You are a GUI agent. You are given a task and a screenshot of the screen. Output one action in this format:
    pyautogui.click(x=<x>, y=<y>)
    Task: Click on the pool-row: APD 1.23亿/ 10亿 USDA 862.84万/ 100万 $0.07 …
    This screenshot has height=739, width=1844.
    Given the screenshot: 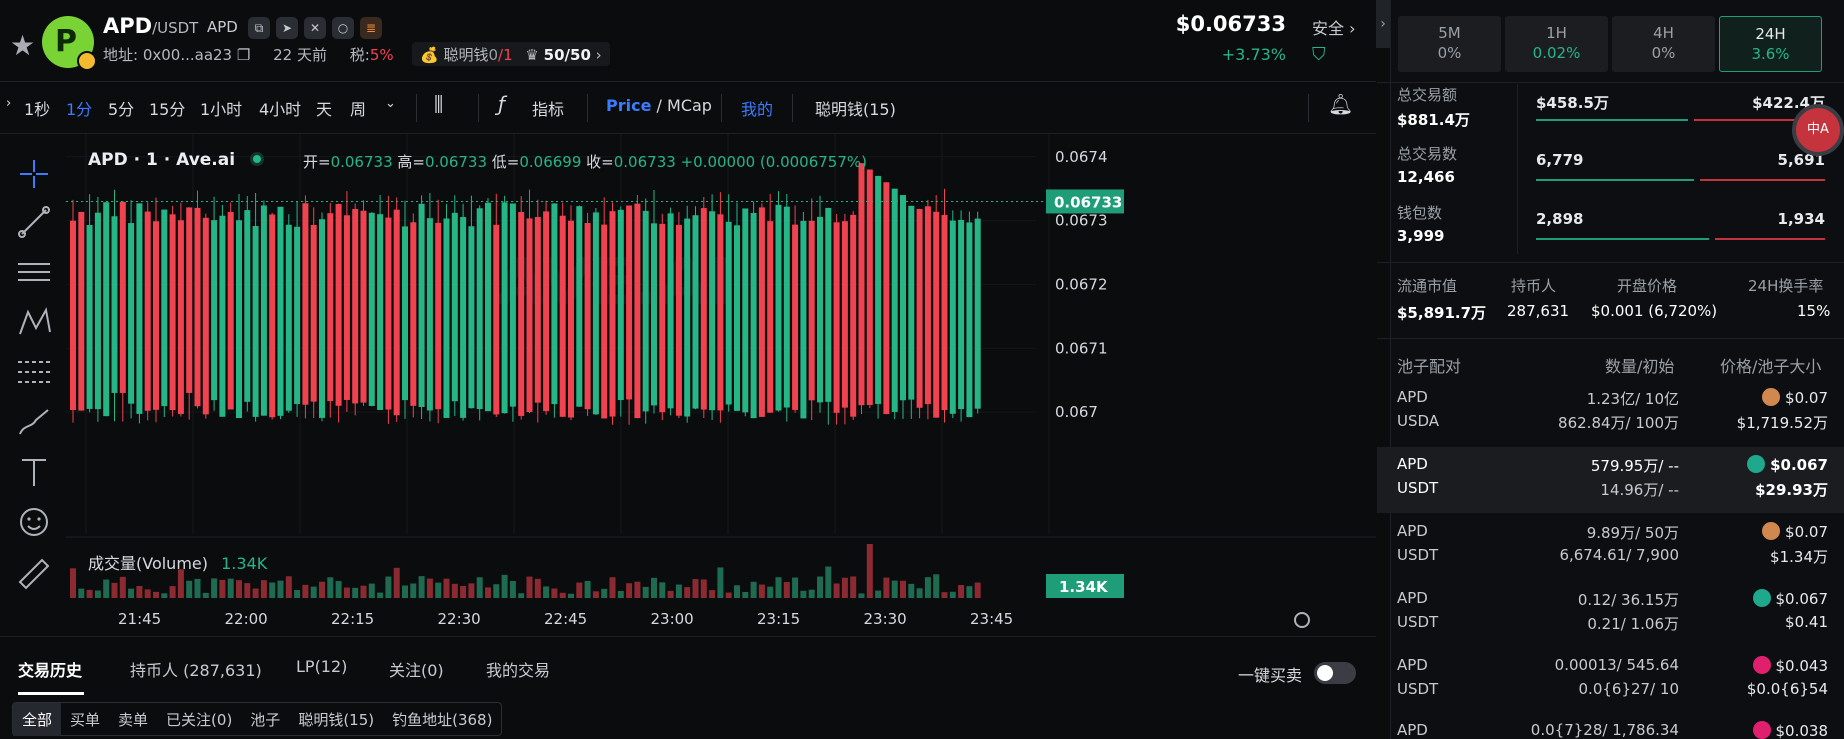 What is the action you would take?
    pyautogui.click(x=1610, y=413)
    